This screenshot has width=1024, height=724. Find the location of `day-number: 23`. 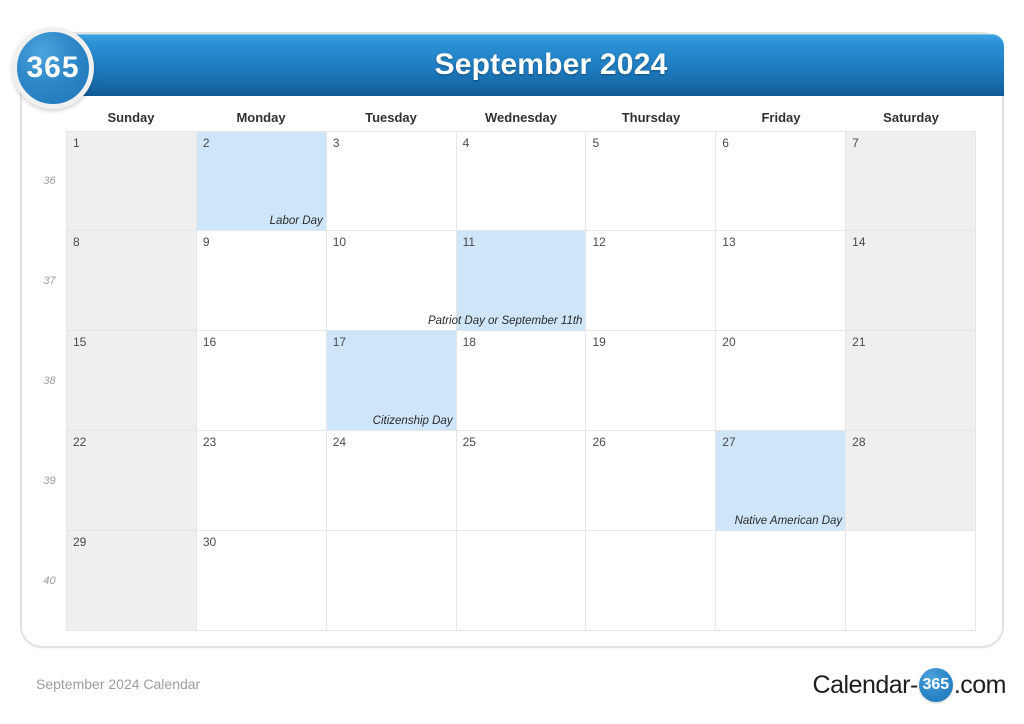

day-number: 23 is located at coordinates (209, 442).